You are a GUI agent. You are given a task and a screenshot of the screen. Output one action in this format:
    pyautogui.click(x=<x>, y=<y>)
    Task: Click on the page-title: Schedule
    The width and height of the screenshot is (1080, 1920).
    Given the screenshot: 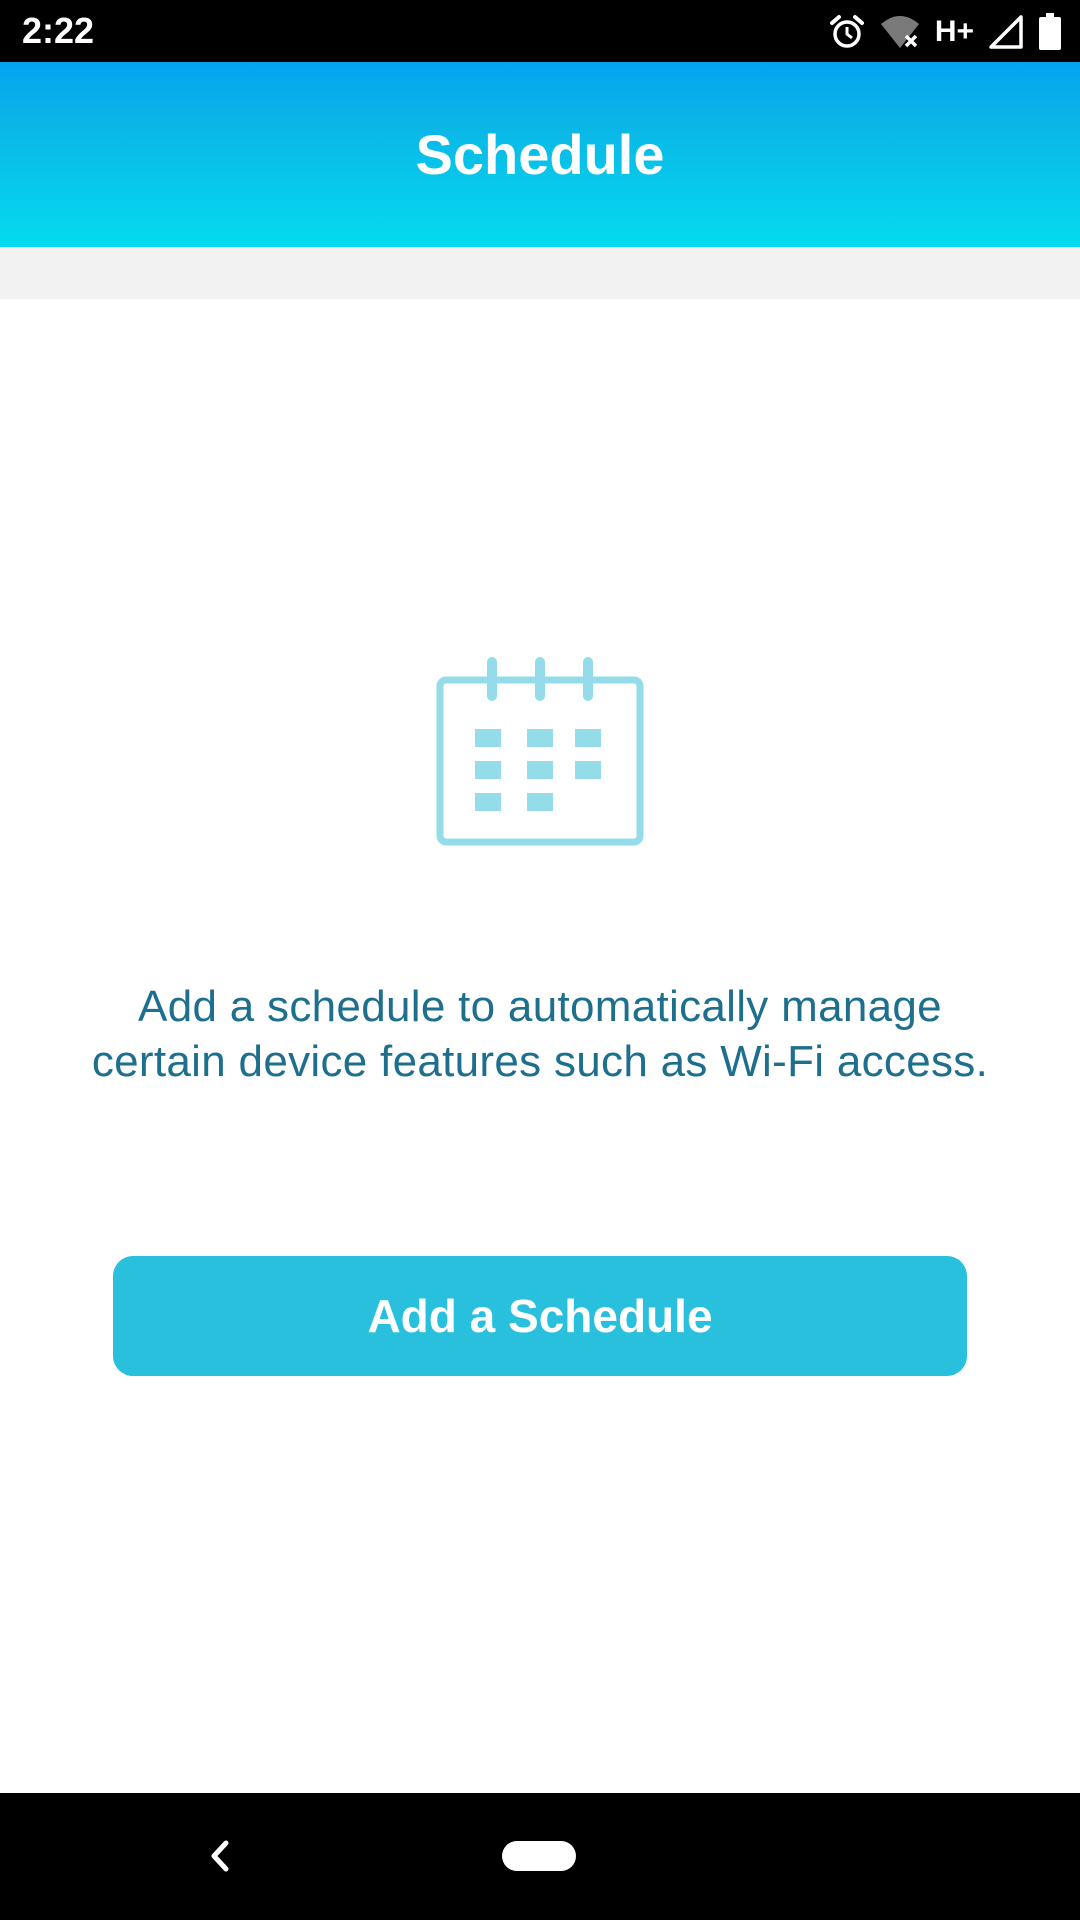 What is the action you would take?
    pyautogui.click(x=540, y=154)
    